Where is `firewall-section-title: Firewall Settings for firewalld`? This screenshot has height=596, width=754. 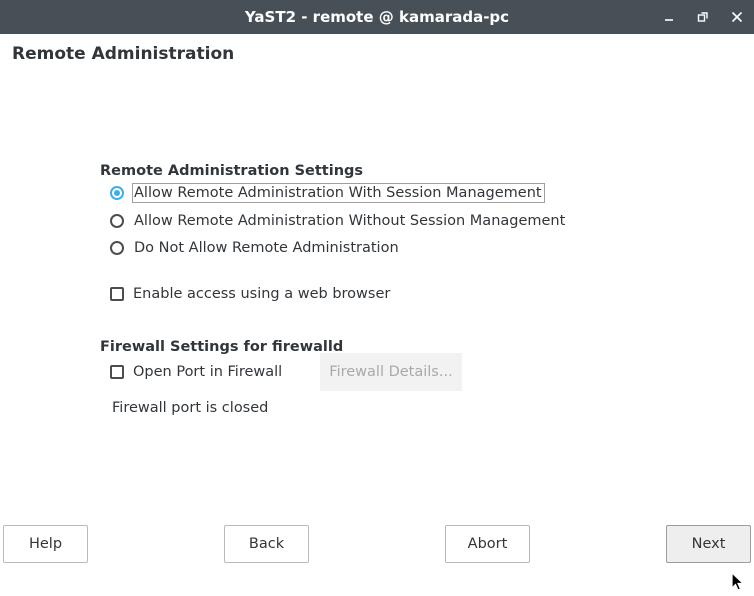 firewall-section-title: Firewall Settings for firewalld is located at coordinates (222, 347).